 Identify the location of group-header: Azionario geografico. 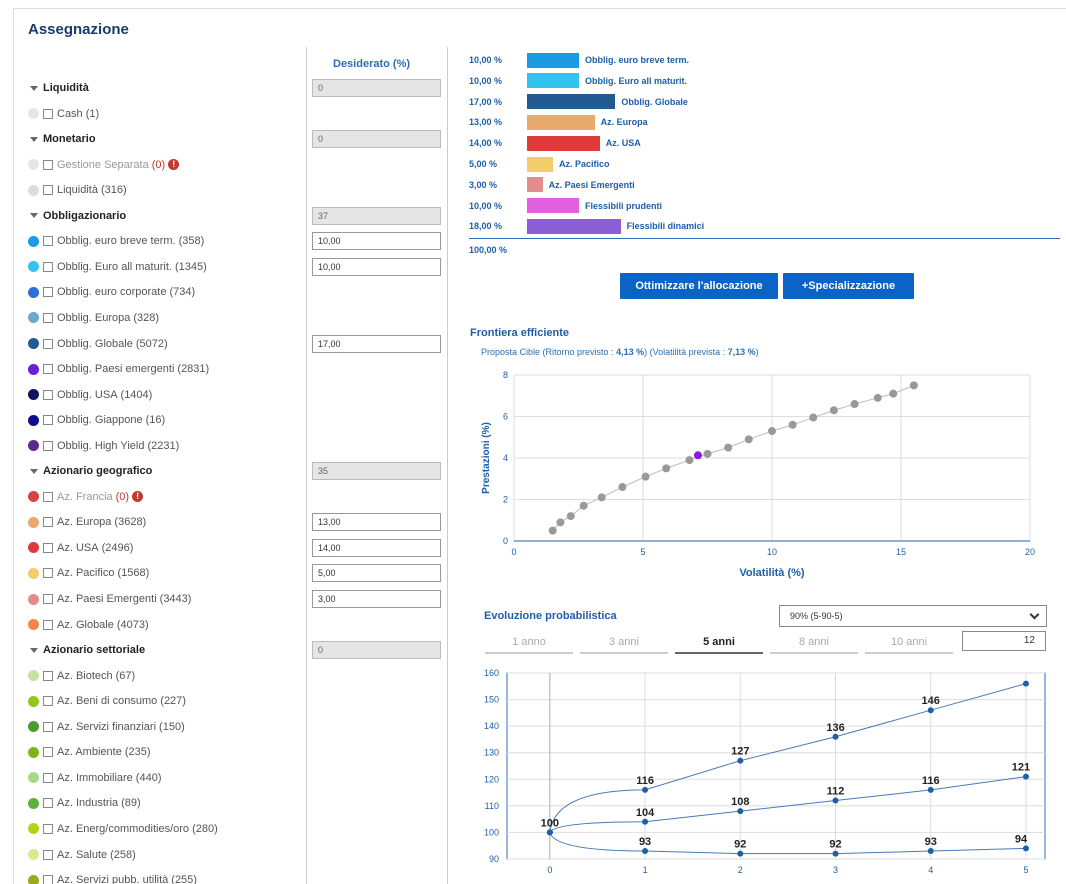
(90, 471).